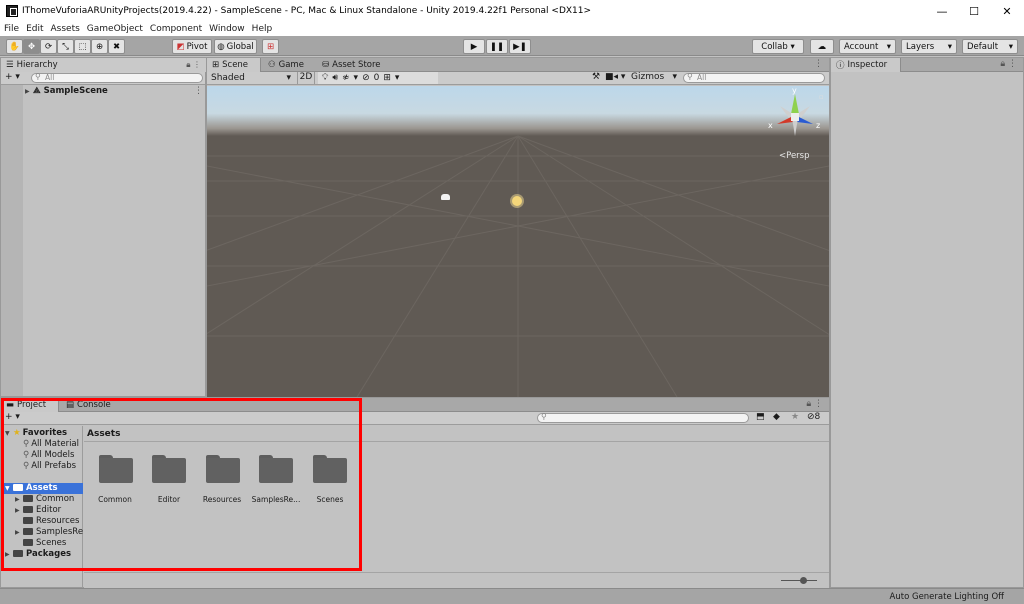  I want to click on pause-button: ❚❚, so click(497, 46).